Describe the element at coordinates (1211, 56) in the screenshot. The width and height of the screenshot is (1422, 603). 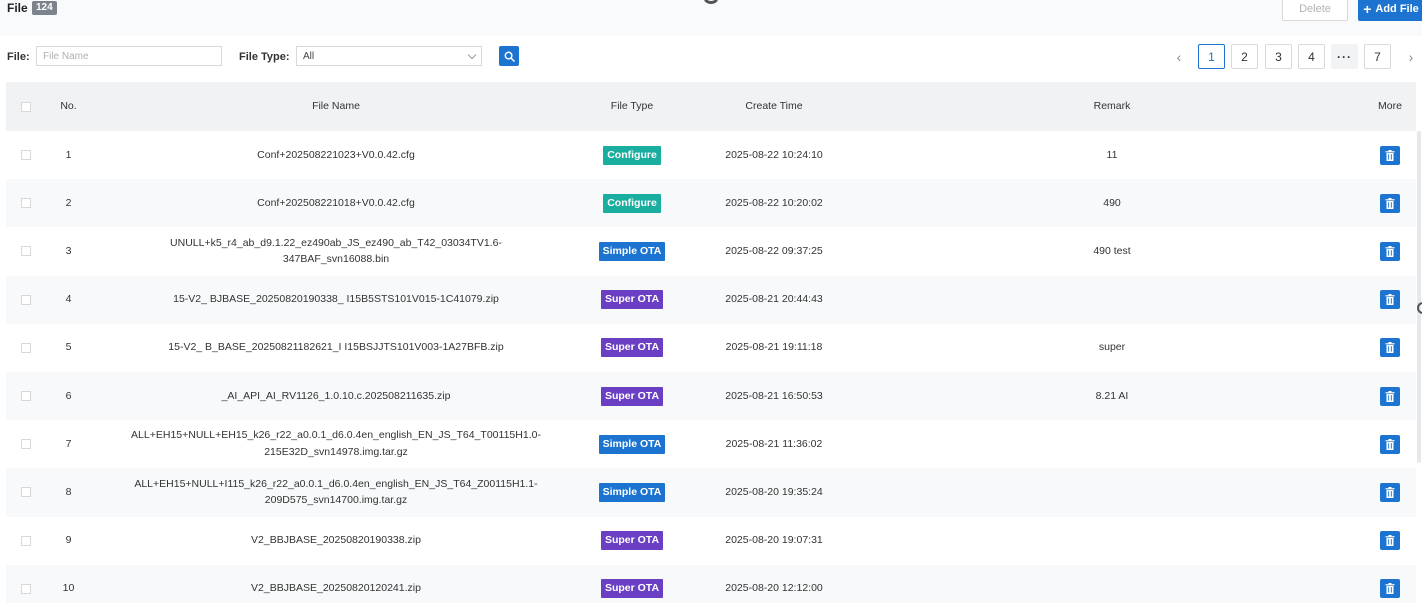
I see `page-button-1: 1` at that location.